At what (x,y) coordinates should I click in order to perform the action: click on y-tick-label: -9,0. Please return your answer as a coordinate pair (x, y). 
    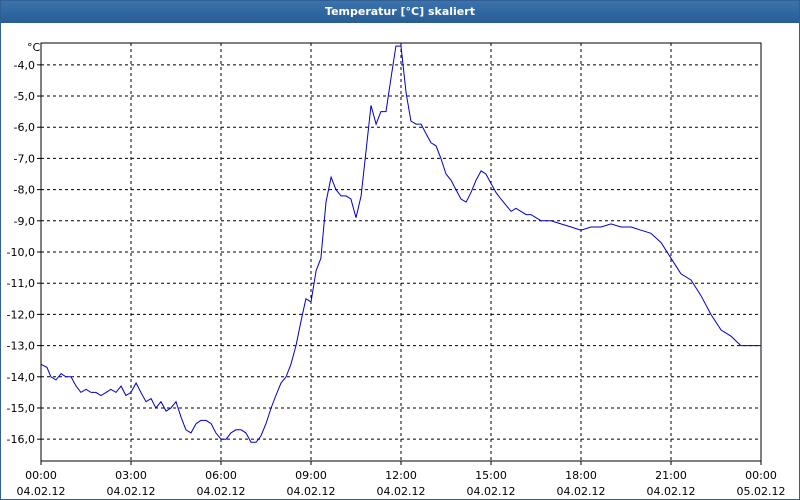
    Looking at the image, I should click on (24, 221).